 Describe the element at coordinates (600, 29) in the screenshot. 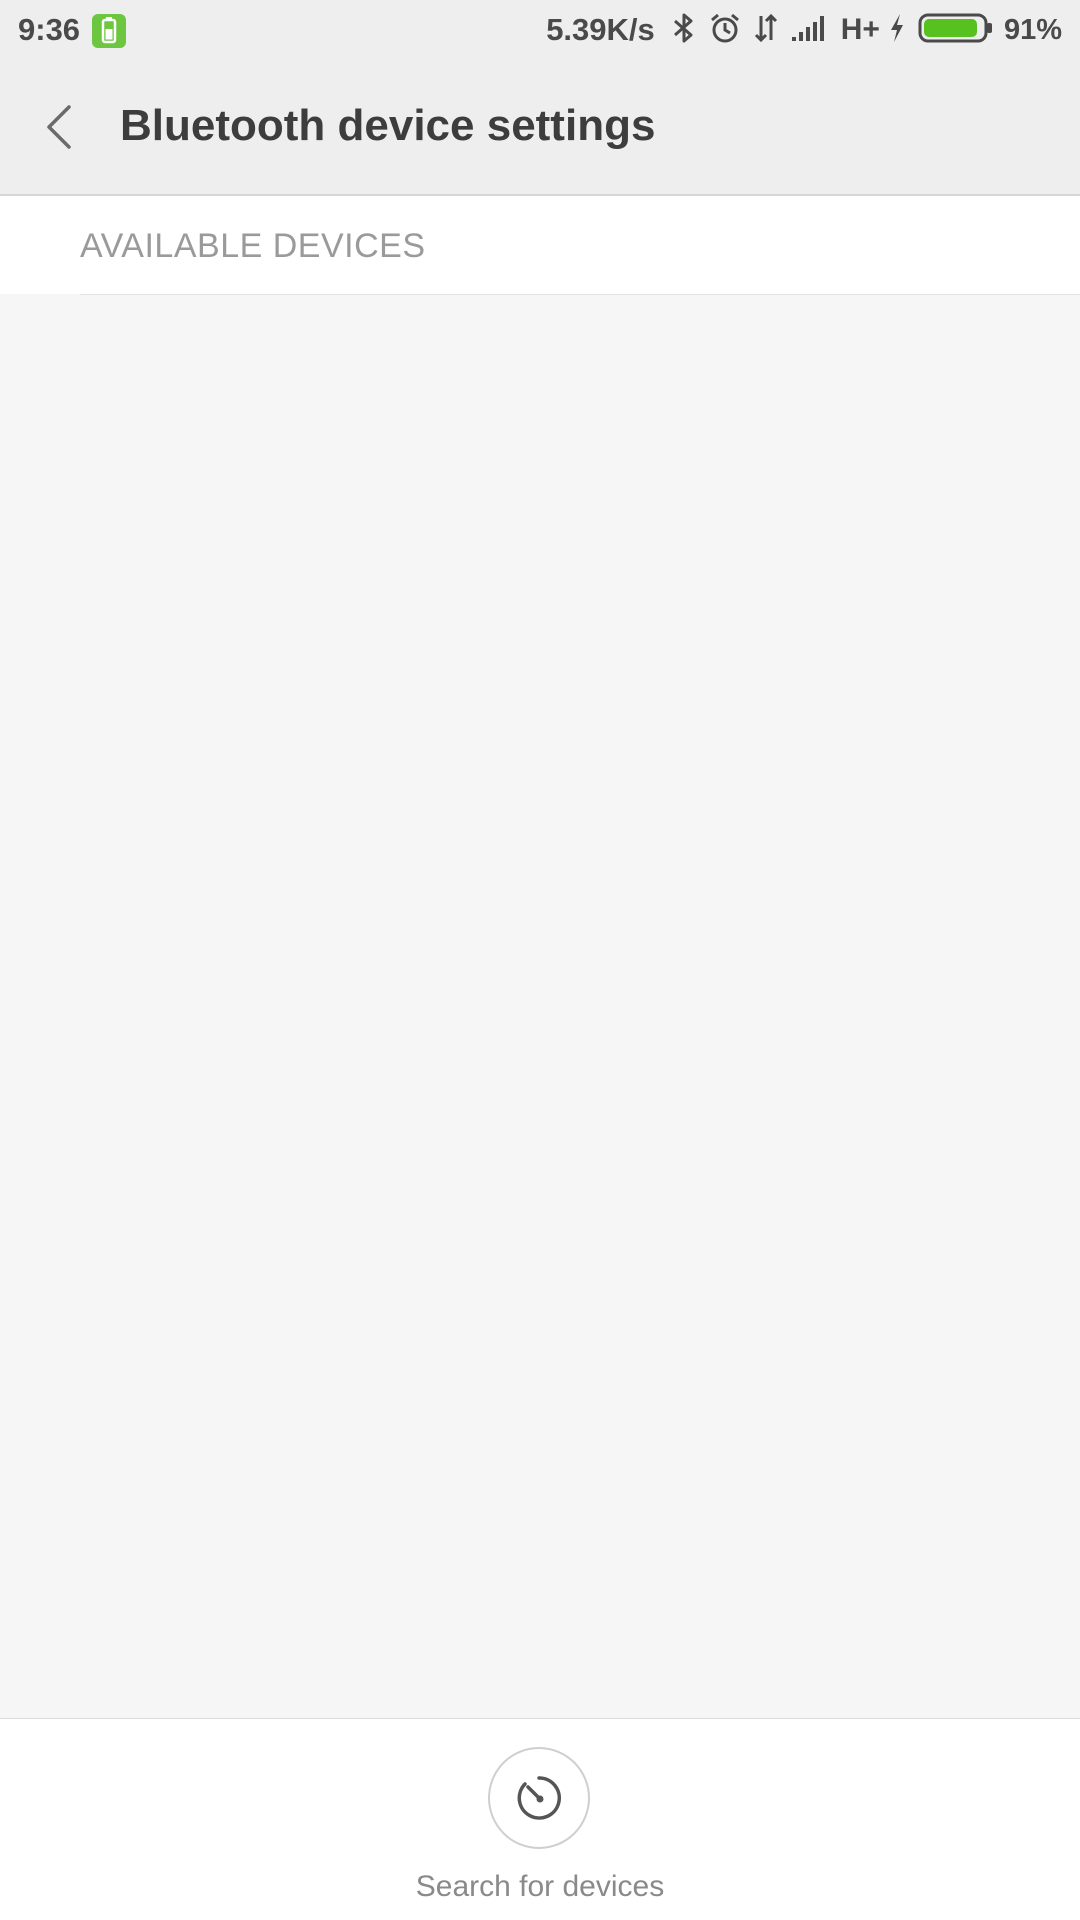

I see `network-speed: 5.39K/s` at that location.